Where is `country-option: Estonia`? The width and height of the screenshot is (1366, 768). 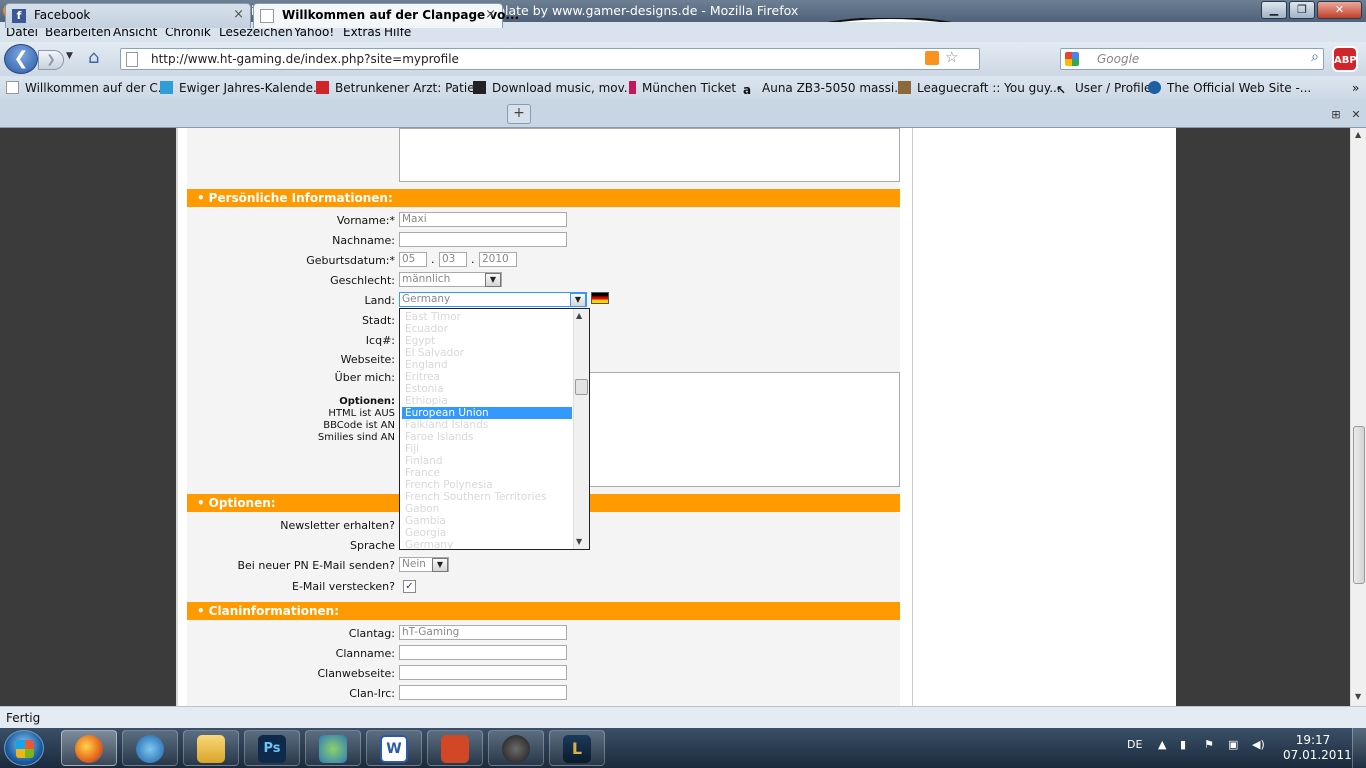 country-option: Estonia is located at coordinates (487, 389).